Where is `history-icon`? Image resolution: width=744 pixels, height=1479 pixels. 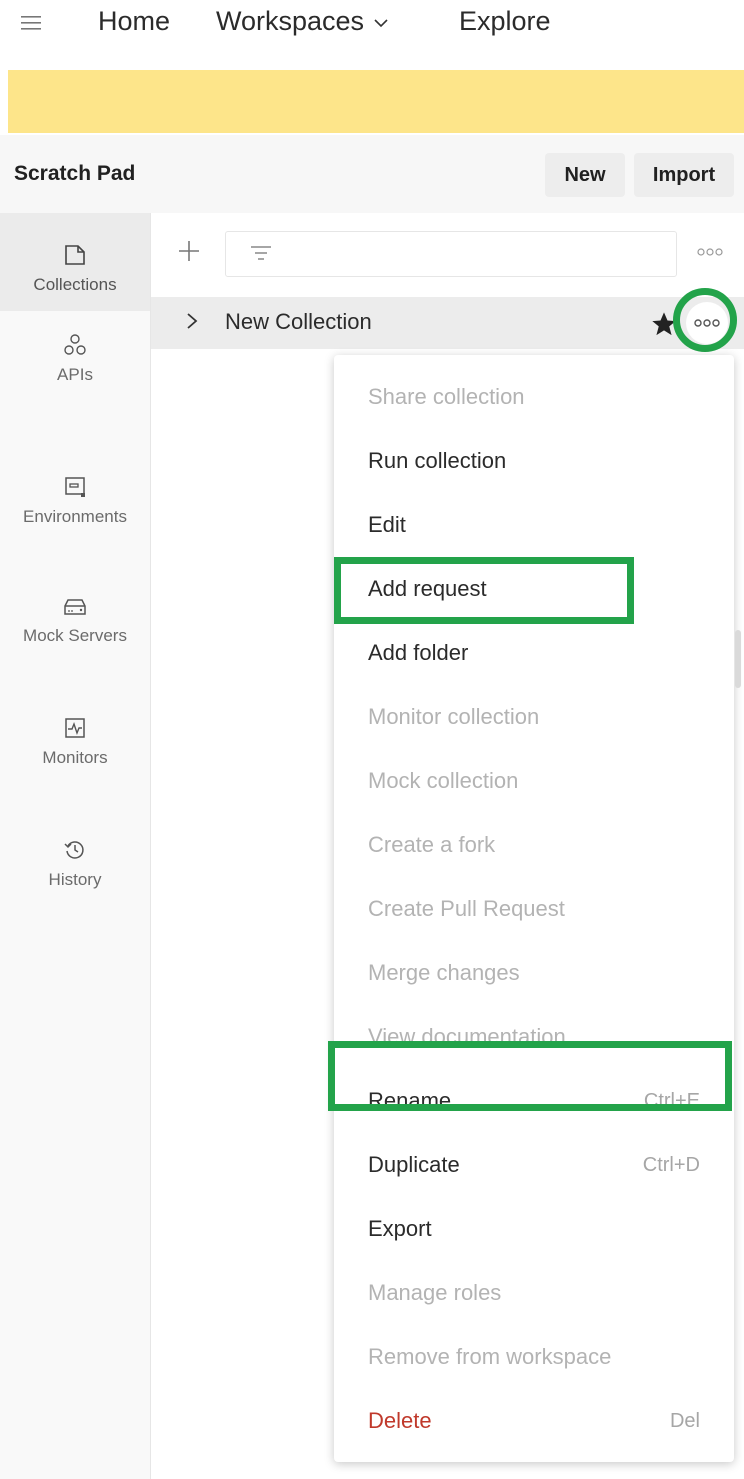 history-icon is located at coordinates (74, 850).